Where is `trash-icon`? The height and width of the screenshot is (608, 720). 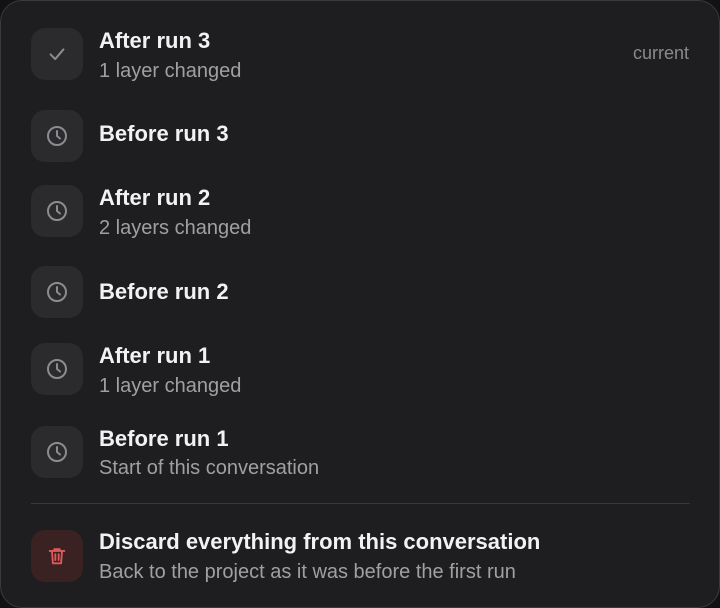 trash-icon is located at coordinates (57, 556).